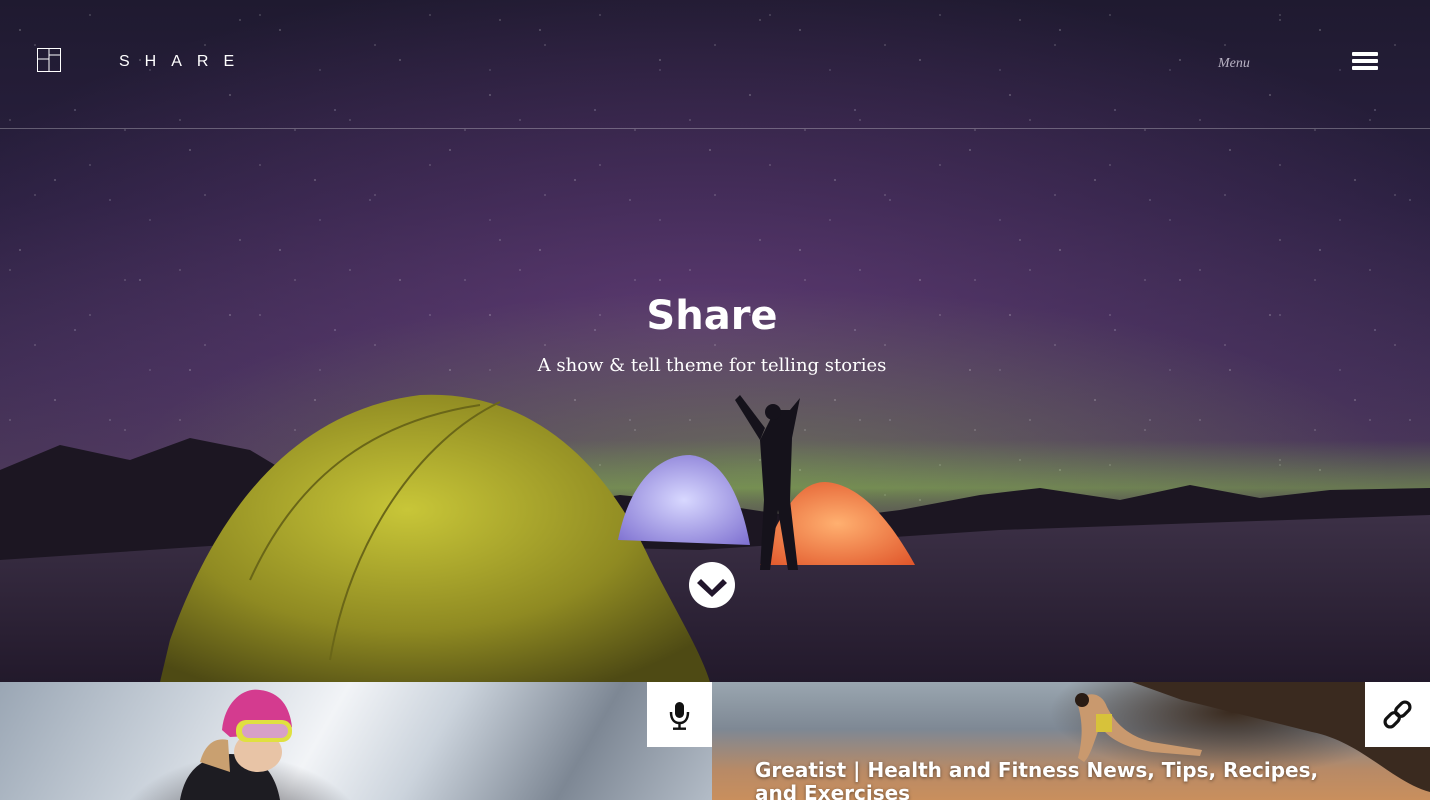 The image size is (1430, 800). I want to click on link-post-type-button, so click(1397, 714).